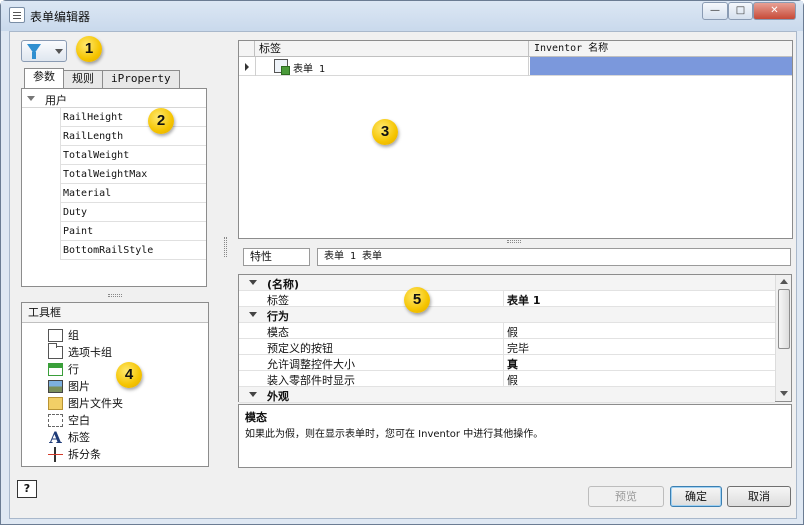  Describe the element at coordinates (661, 66) in the screenshot. I see `row-inventor-name-cell` at that location.